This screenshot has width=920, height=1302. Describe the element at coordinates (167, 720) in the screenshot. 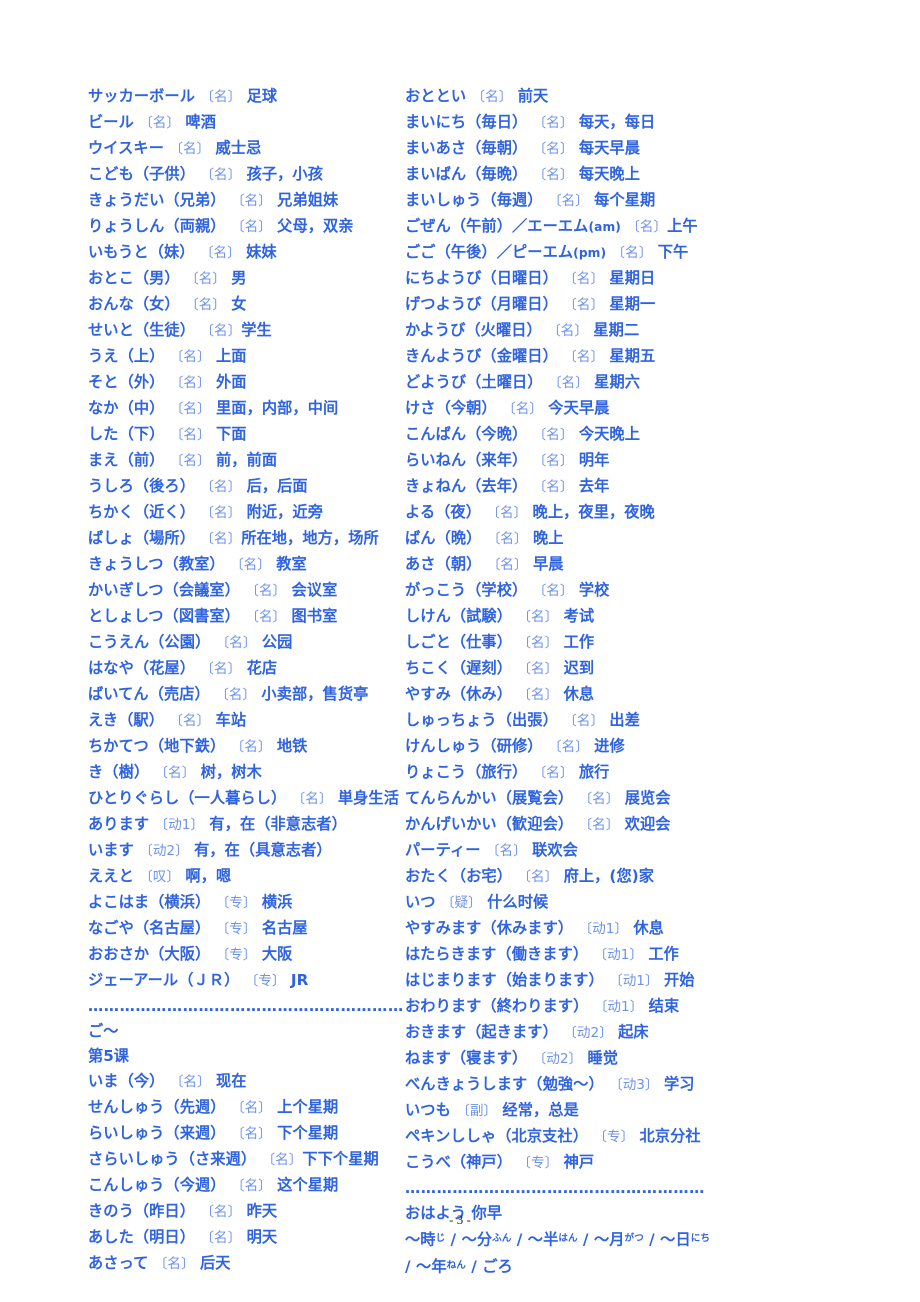

I see `vocab-entry: えき（駅） 〔名〕 车站` at that location.